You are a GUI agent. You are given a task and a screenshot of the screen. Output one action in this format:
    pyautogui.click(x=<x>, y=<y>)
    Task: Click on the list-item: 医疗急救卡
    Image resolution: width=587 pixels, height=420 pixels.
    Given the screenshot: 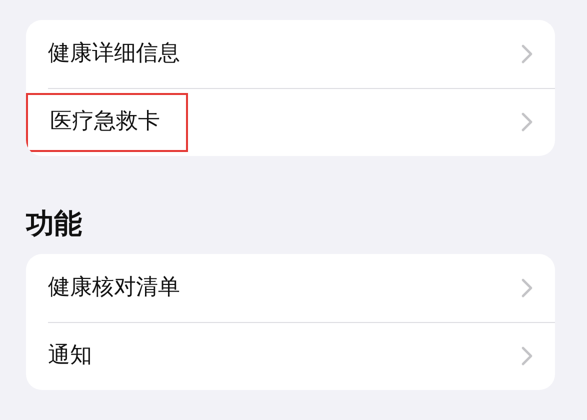 What is the action you would take?
    pyautogui.click(x=290, y=122)
    